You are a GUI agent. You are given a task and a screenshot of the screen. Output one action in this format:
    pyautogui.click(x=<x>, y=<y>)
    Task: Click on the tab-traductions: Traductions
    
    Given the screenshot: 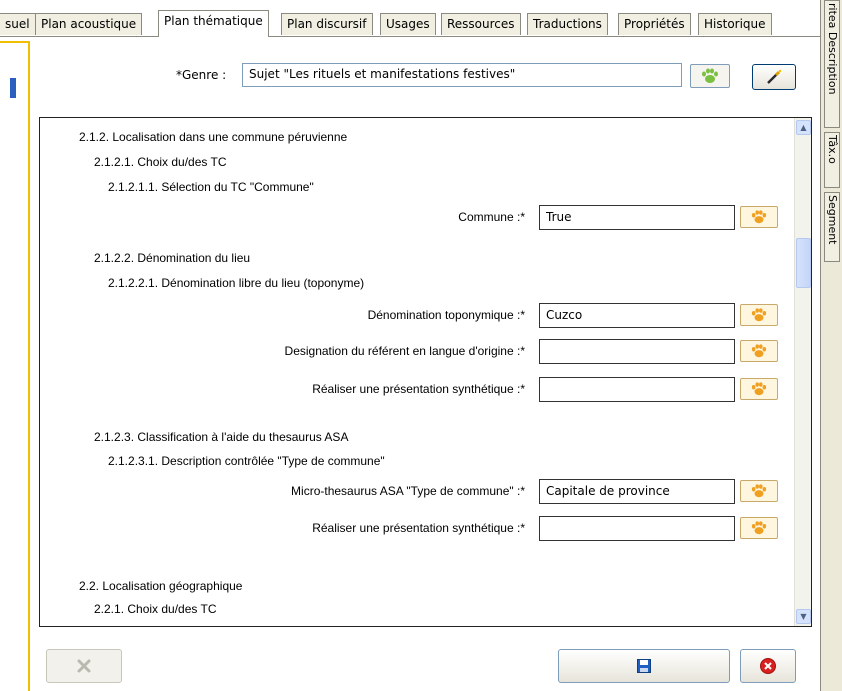 What is the action you would take?
    pyautogui.click(x=567, y=24)
    